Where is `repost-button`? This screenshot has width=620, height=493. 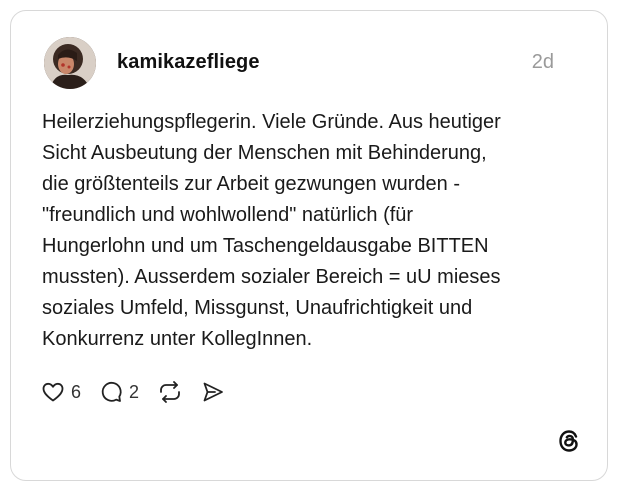 repost-button is located at coordinates (170, 392).